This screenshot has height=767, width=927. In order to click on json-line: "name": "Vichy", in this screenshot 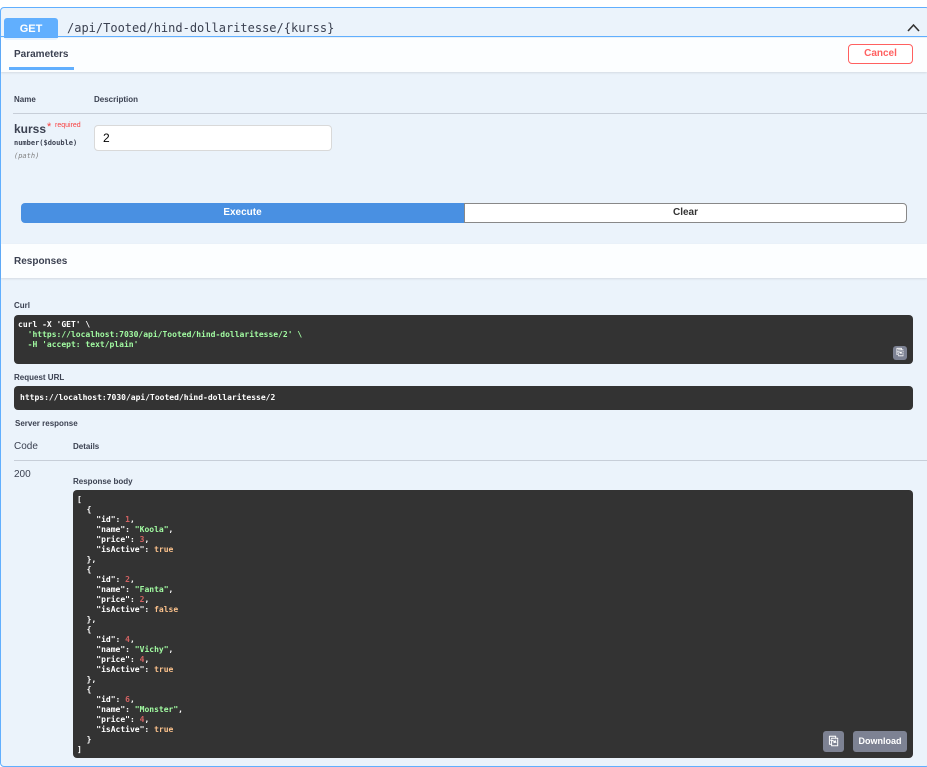, I will do `click(125, 649)`.